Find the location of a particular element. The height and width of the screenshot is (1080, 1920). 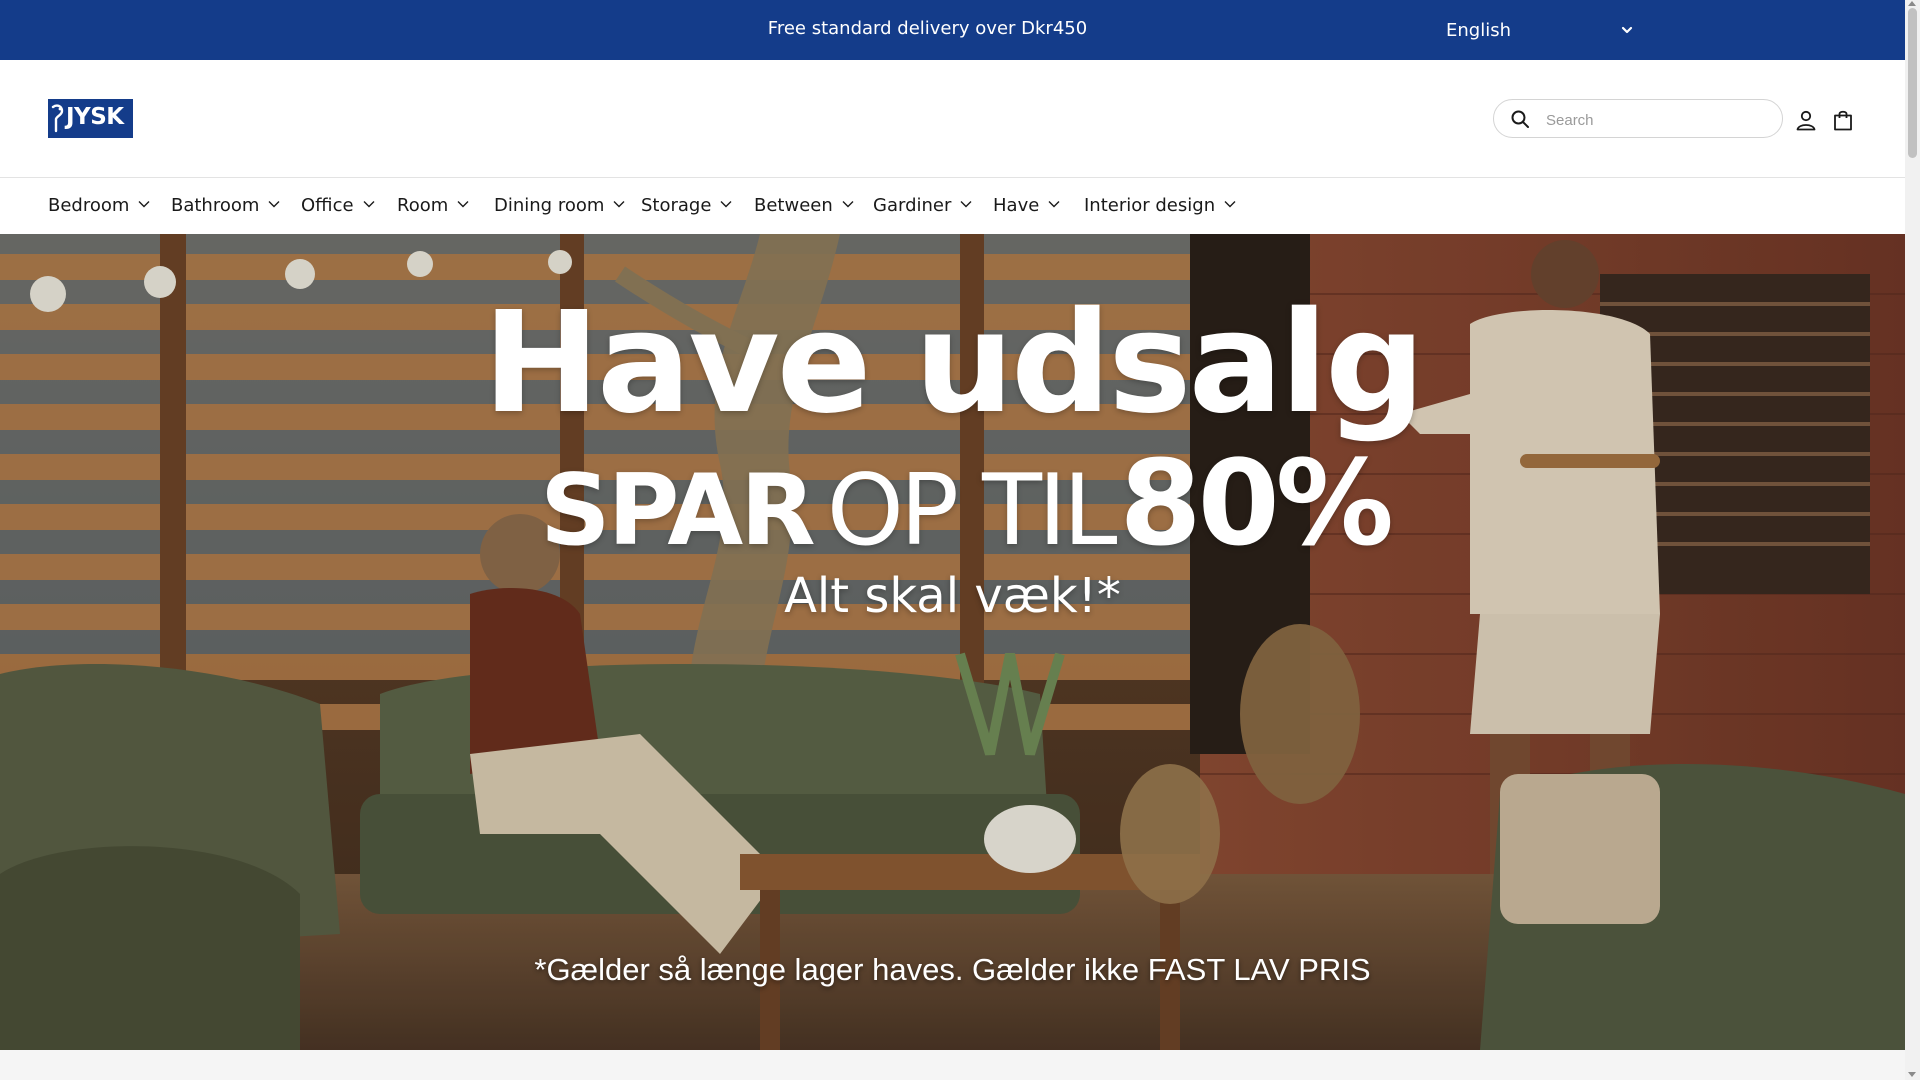

scrollbar-thumb is located at coordinates (1912, 83).